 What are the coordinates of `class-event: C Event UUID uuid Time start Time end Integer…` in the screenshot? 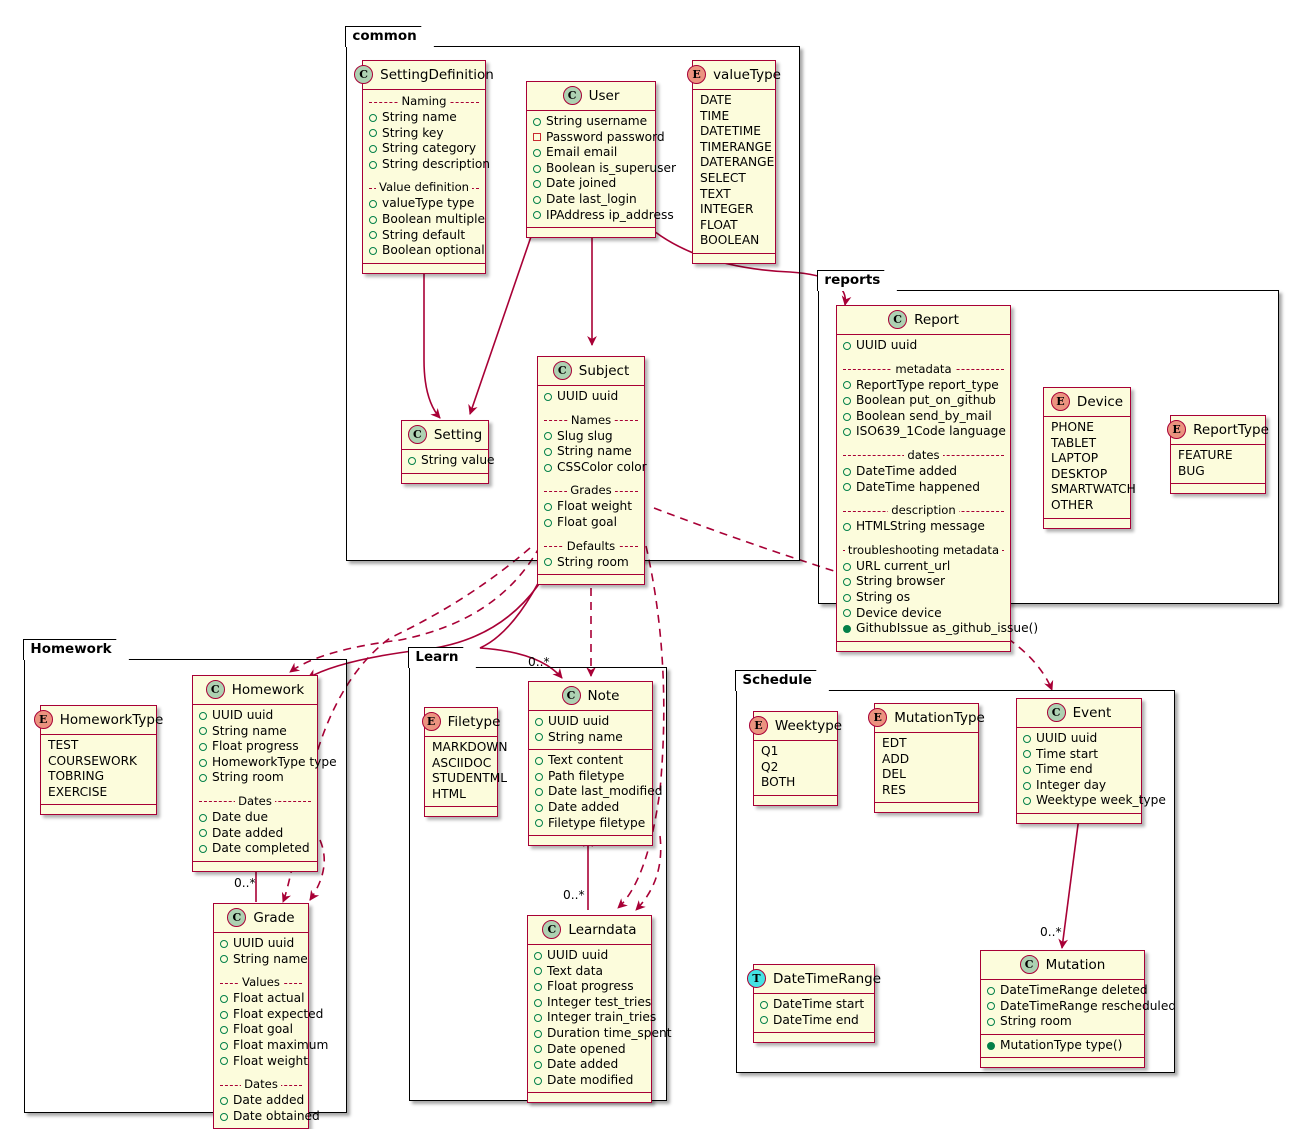 It's located at (1091, 761).